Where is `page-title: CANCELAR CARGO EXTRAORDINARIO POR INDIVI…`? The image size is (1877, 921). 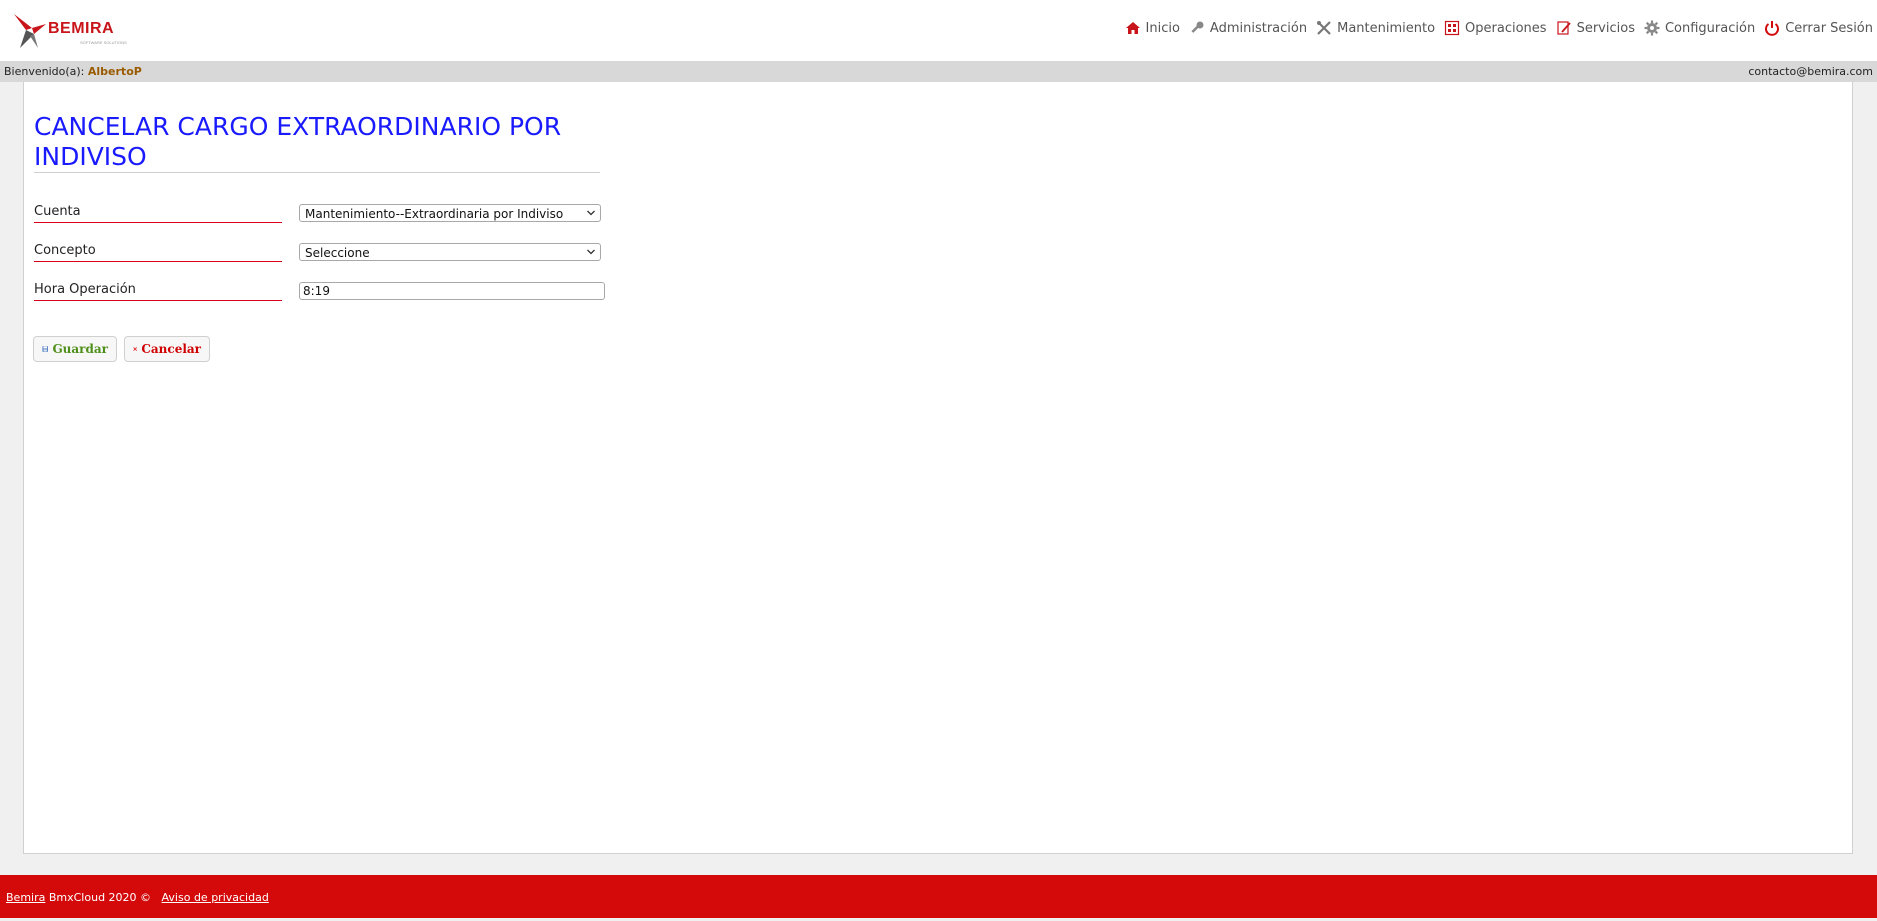
page-title: CANCELAR CARGO EXTRAORDINARIO POR INDIVI… is located at coordinates (298, 141).